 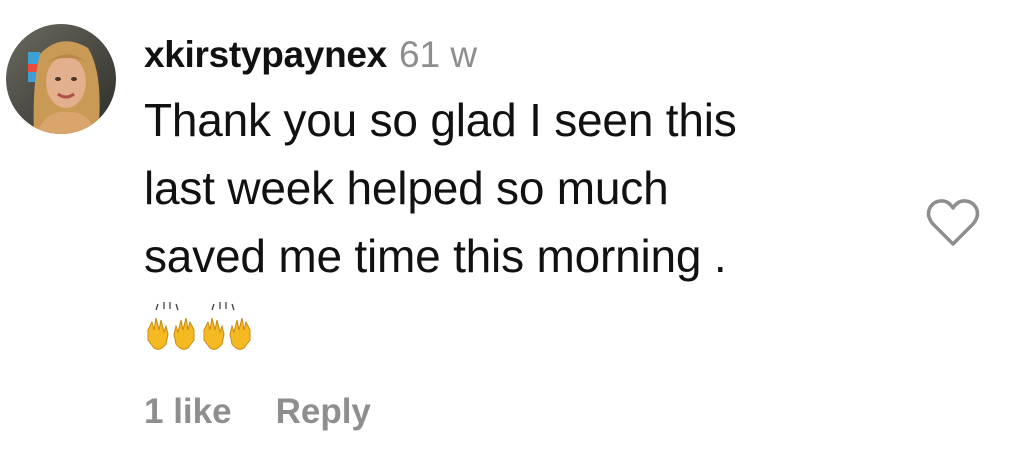 I want to click on heart-outline-icon, so click(x=953, y=222).